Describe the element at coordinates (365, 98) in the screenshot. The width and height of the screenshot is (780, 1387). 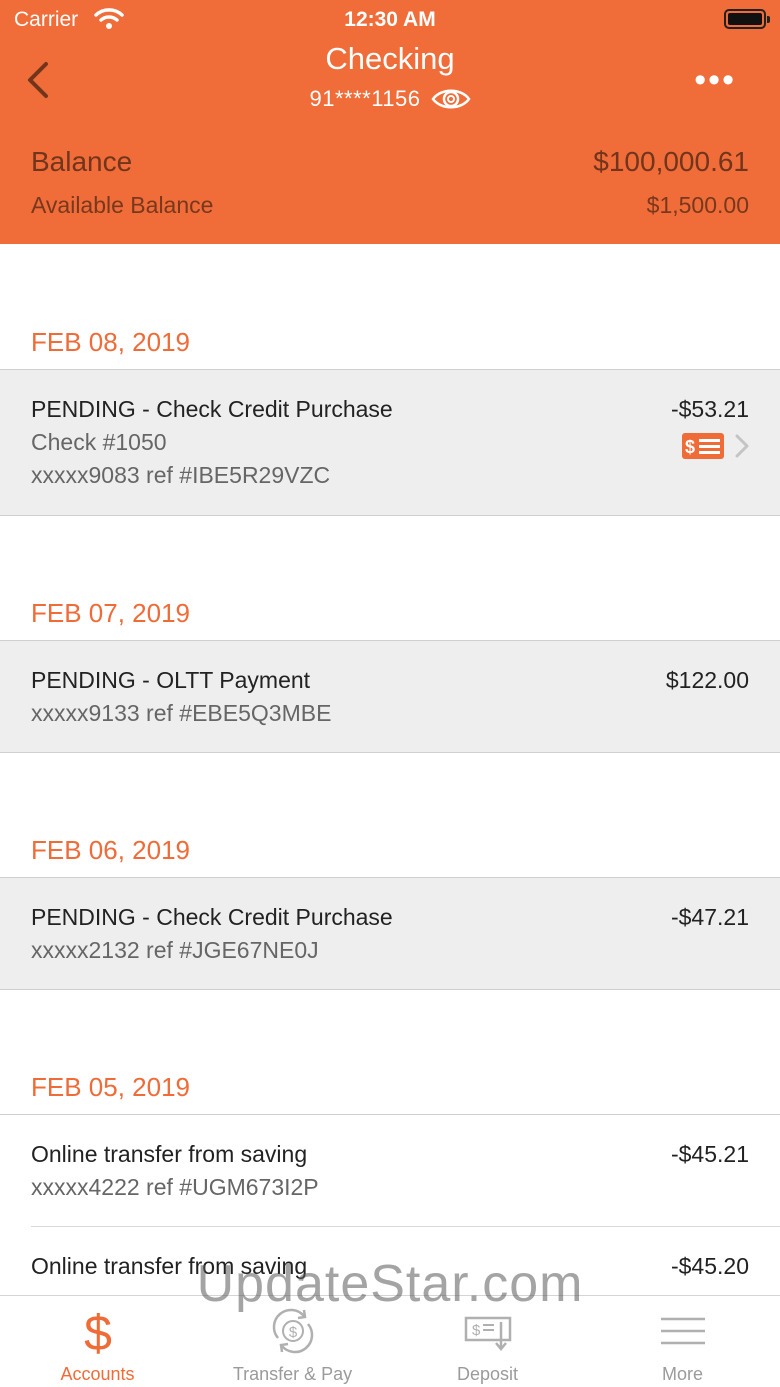
I see `account-number: 91****1156` at that location.